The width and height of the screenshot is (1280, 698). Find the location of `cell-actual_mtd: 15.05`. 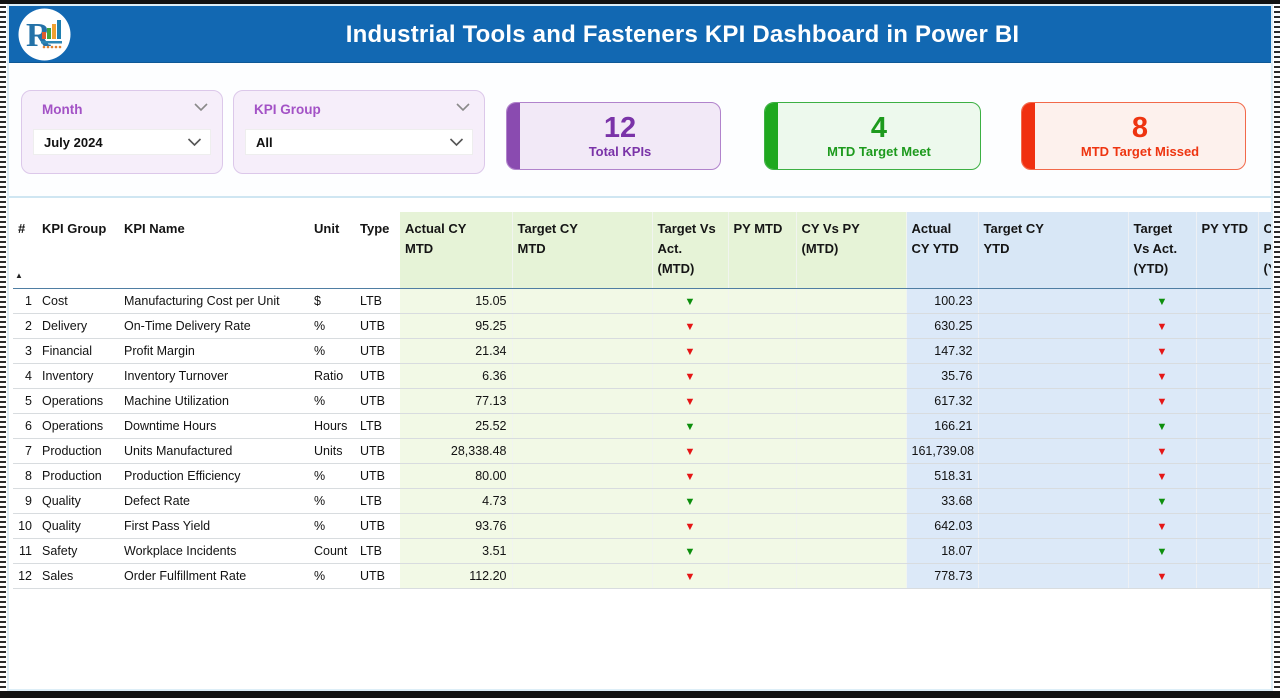

cell-actual_mtd: 15.05 is located at coordinates (456, 301).